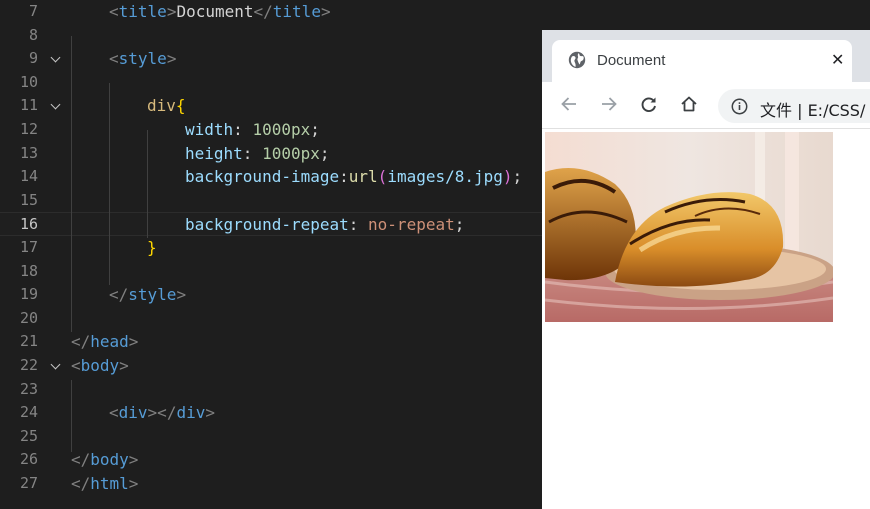 Image resolution: width=870 pixels, height=509 pixels. Describe the element at coordinates (445, 177) in the screenshot. I see `code-token: images/8.jpg` at that location.